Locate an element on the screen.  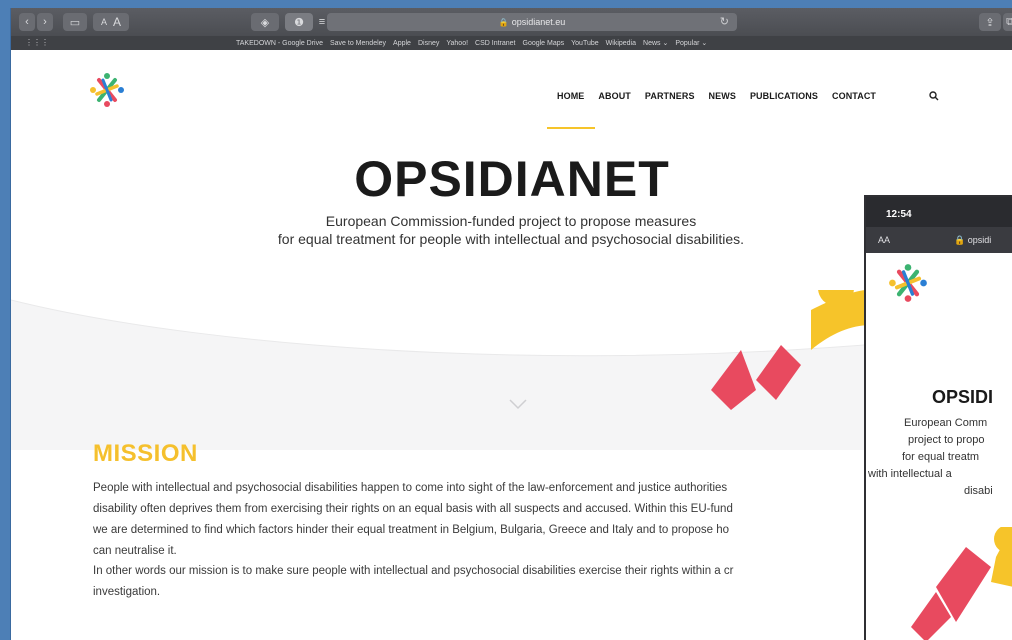
text-size-buttons: A A is located at coordinates (111, 22).